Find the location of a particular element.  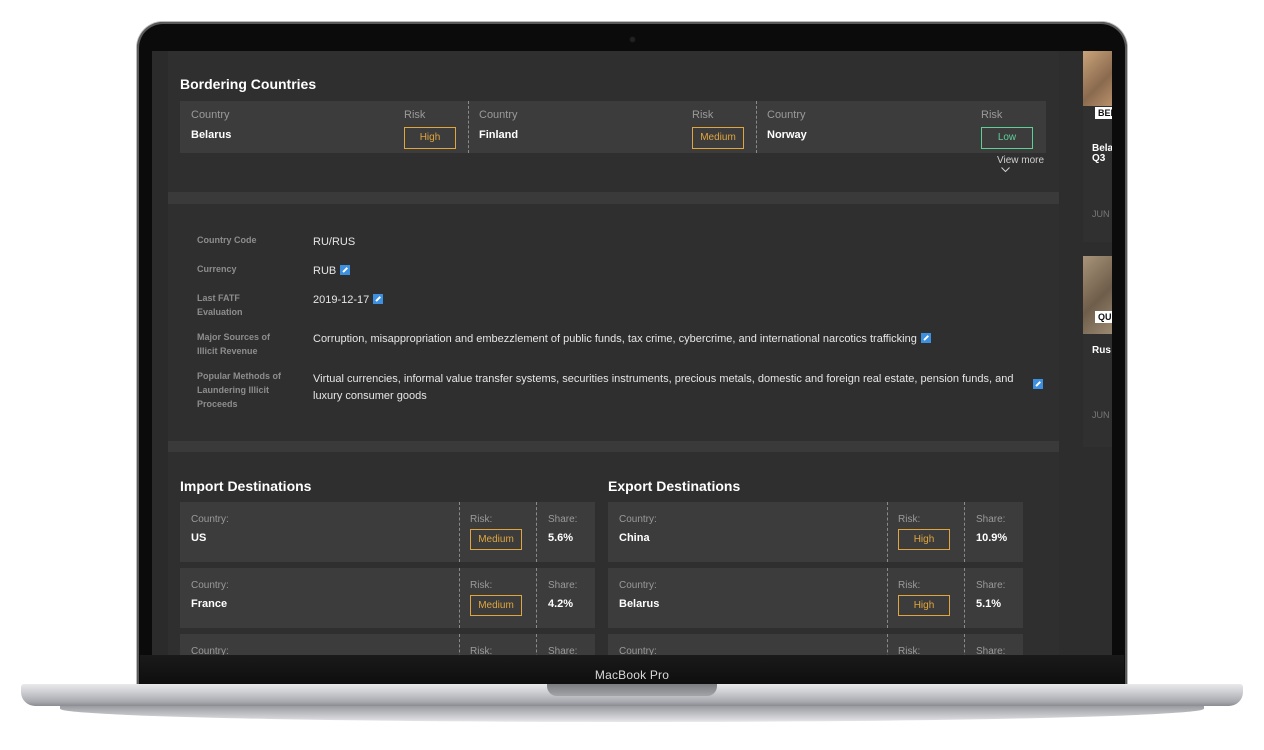

country-name: Belarus is located at coordinates (639, 604).